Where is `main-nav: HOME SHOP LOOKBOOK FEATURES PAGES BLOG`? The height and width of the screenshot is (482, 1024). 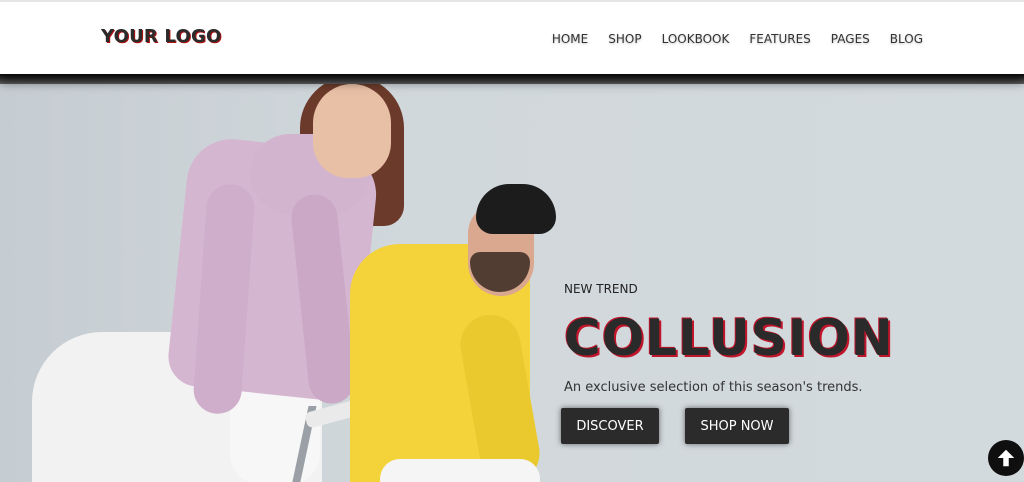
main-nav: HOME SHOP LOOKBOOK FEATURES PAGES BLOG is located at coordinates (737, 39).